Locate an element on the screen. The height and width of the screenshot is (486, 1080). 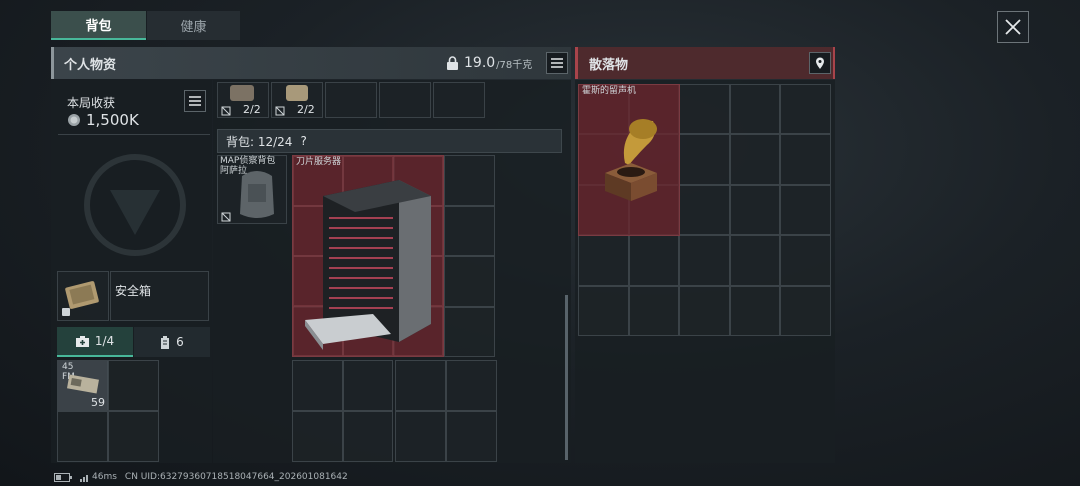
weight-indicator: 19.0 /78千克 is located at coordinates (489, 63).